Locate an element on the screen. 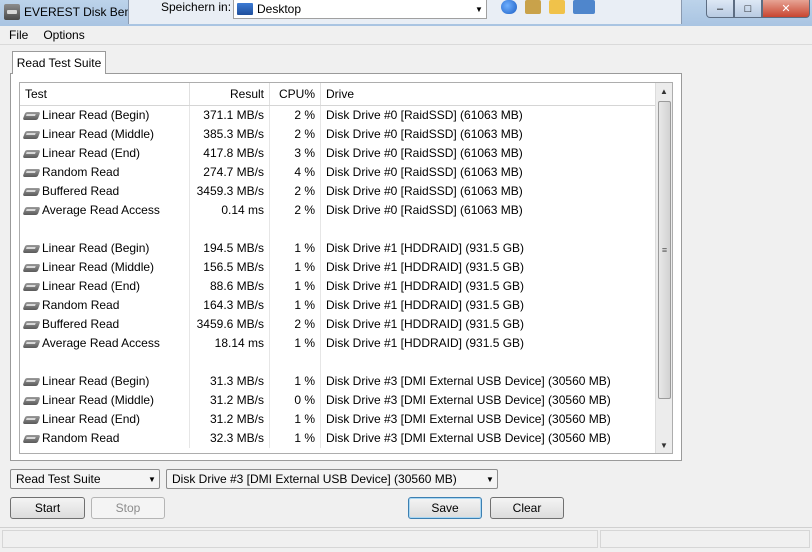 The width and height of the screenshot is (812, 552). view-menu-icon is located at coordinates (584, 7).